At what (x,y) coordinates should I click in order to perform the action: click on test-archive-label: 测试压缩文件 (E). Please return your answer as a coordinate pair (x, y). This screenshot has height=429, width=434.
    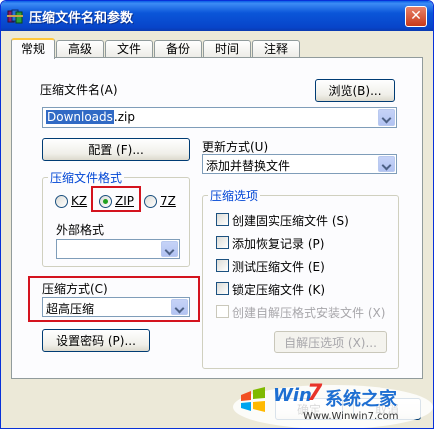
    Looking at the image, I should click on (278, 266).